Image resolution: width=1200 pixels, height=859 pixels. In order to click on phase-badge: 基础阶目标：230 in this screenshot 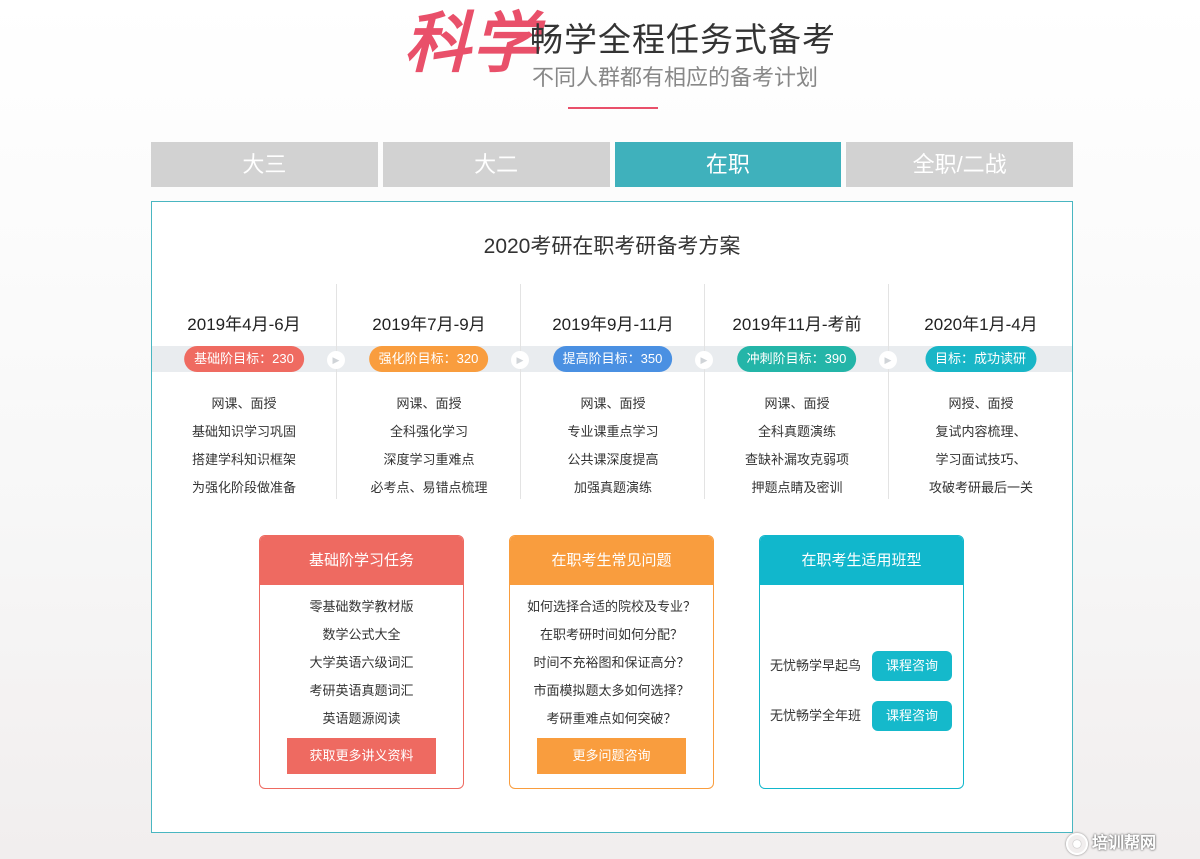, I will do `click(244, 359)`.